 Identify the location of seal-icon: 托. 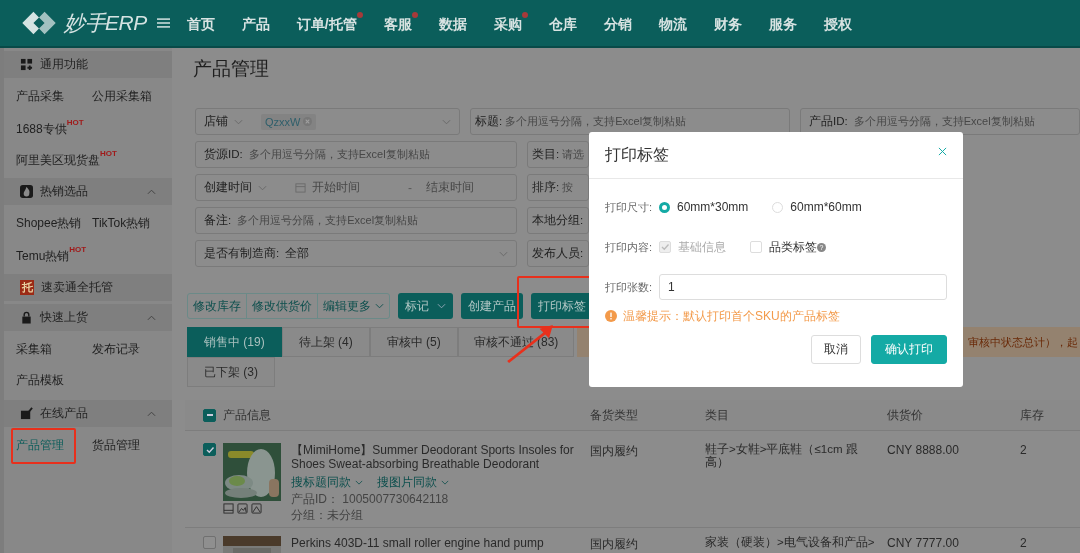
(27, 287).